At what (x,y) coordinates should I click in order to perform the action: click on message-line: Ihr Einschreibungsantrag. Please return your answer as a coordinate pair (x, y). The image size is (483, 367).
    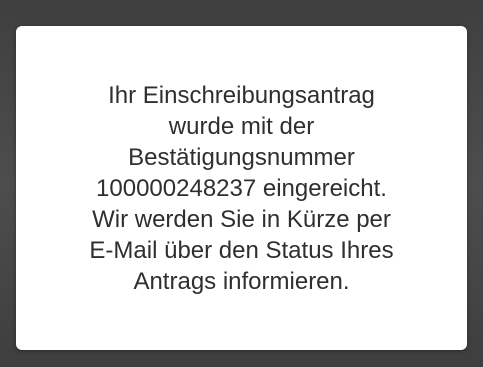
    Looking at the image, I should click on (241, 95).